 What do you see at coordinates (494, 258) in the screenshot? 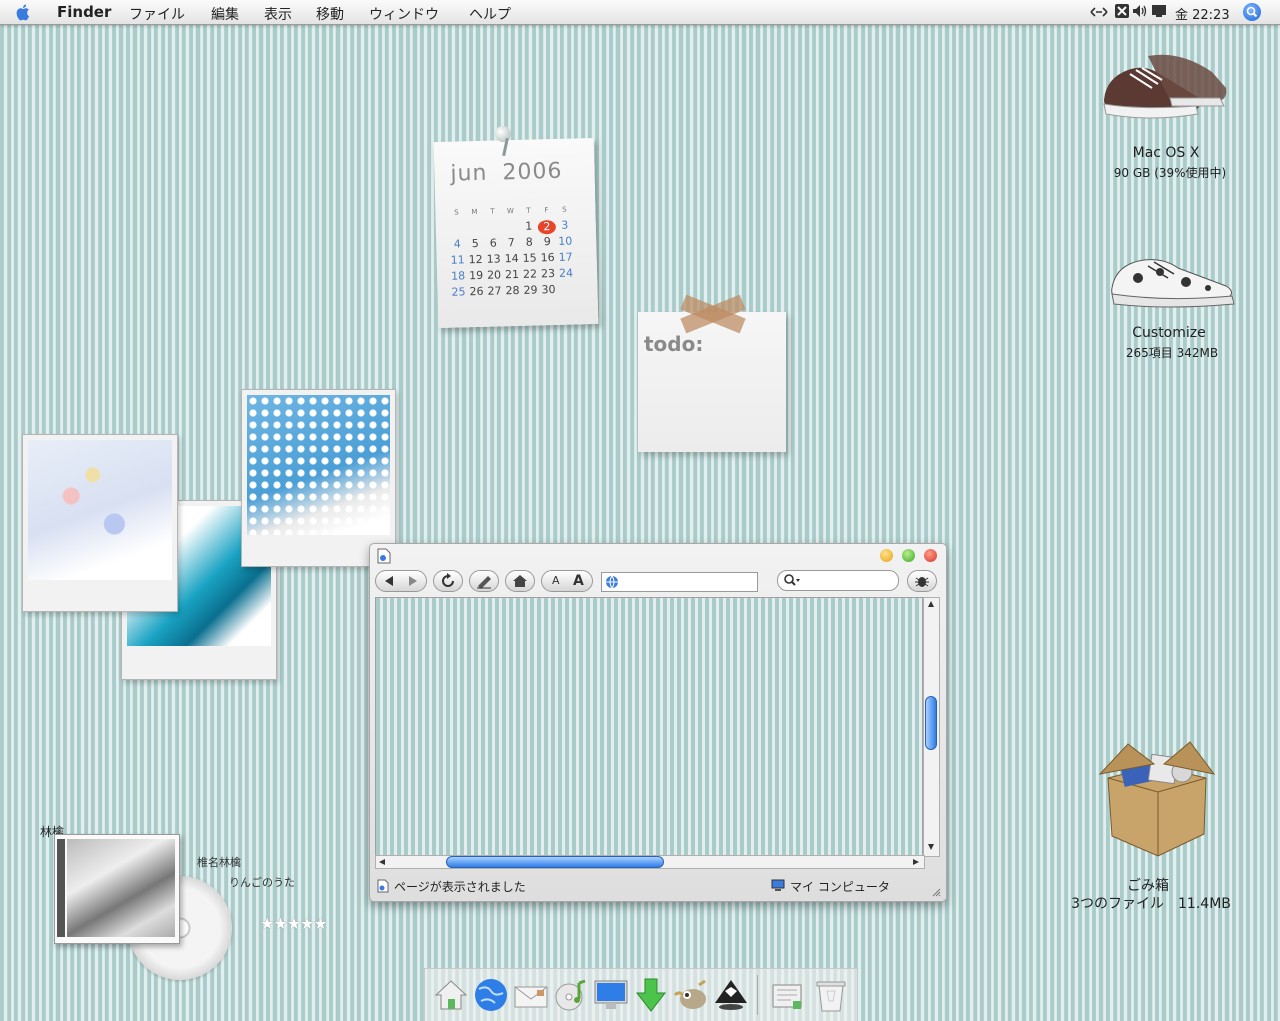
I see `calendar-day: 13` at bounding box center [494, 258].